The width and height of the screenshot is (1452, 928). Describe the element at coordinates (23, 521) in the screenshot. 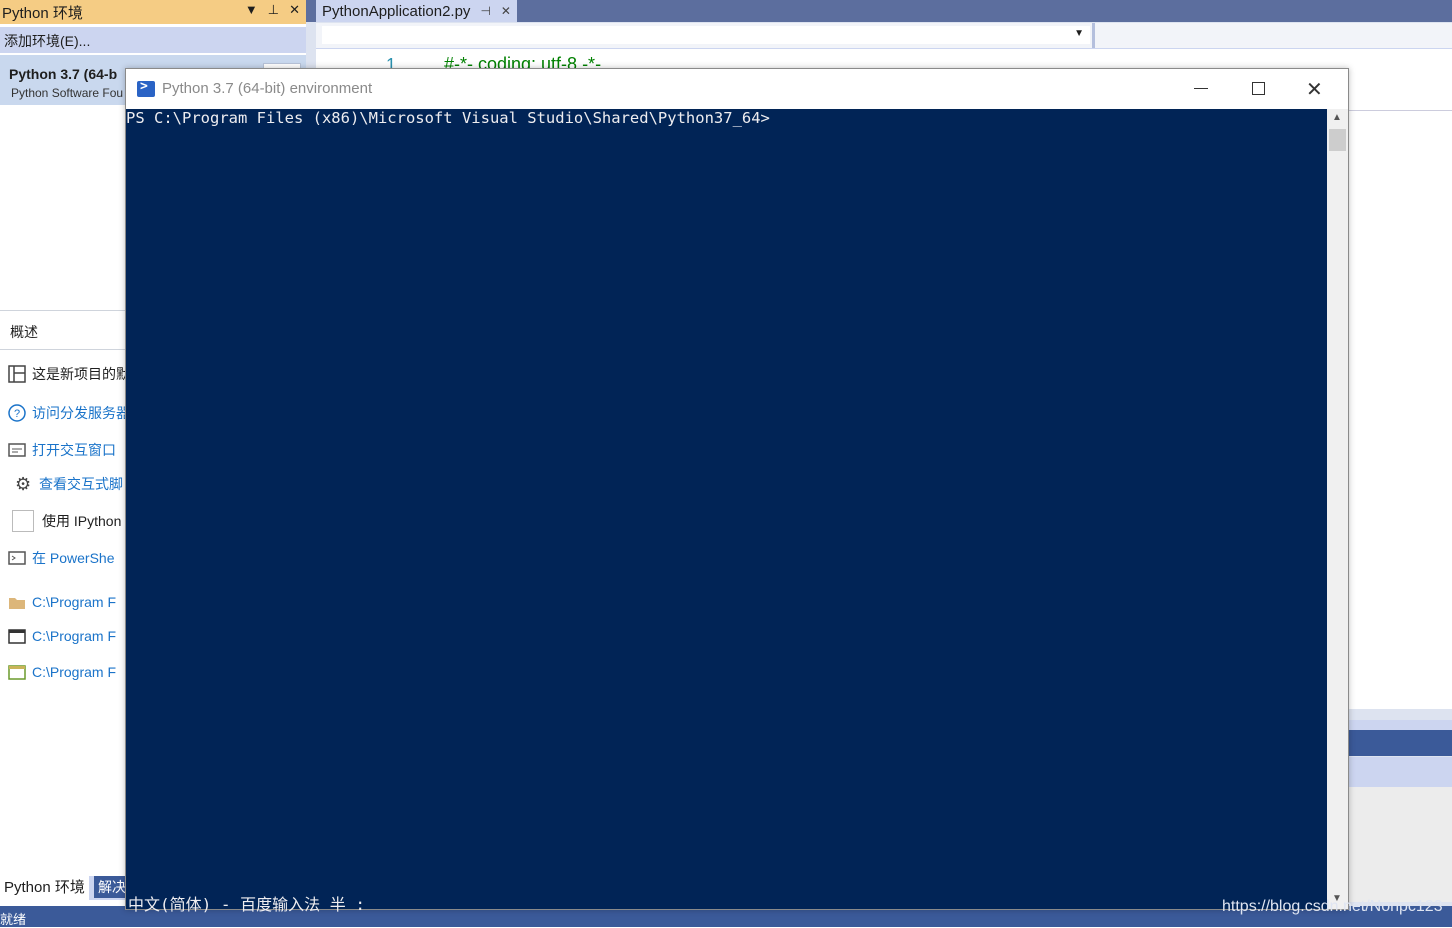

I see `use-ipython-checkbox` at that location.